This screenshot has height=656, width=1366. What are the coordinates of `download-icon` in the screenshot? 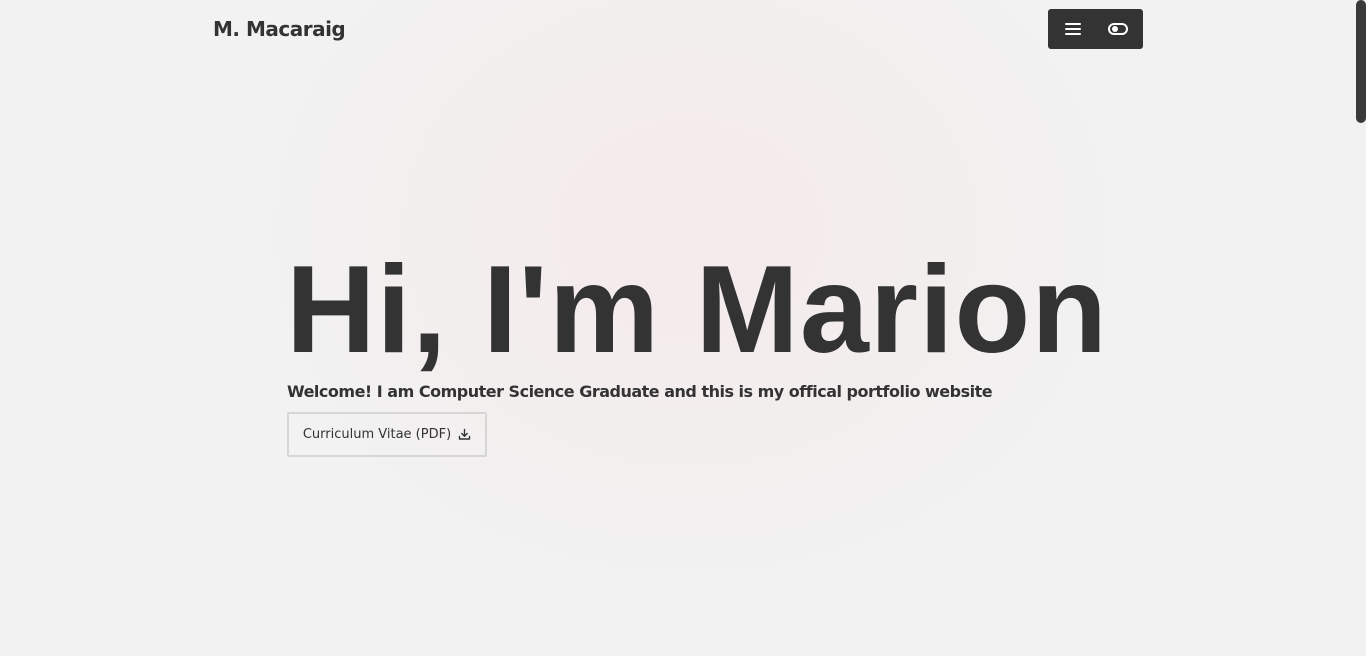 It's located at (464, 434).